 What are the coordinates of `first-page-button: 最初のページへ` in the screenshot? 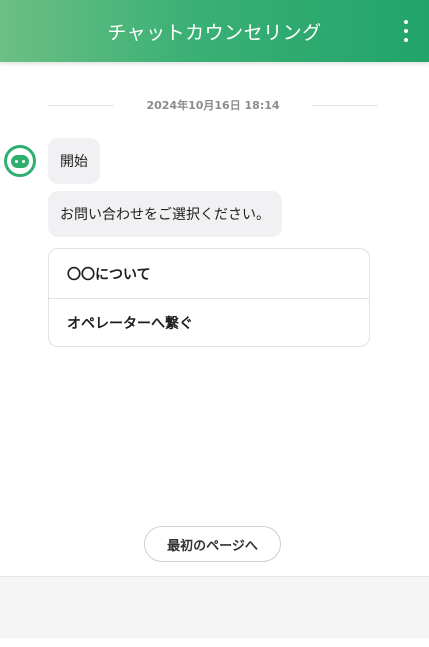 It's located at (212, 544).